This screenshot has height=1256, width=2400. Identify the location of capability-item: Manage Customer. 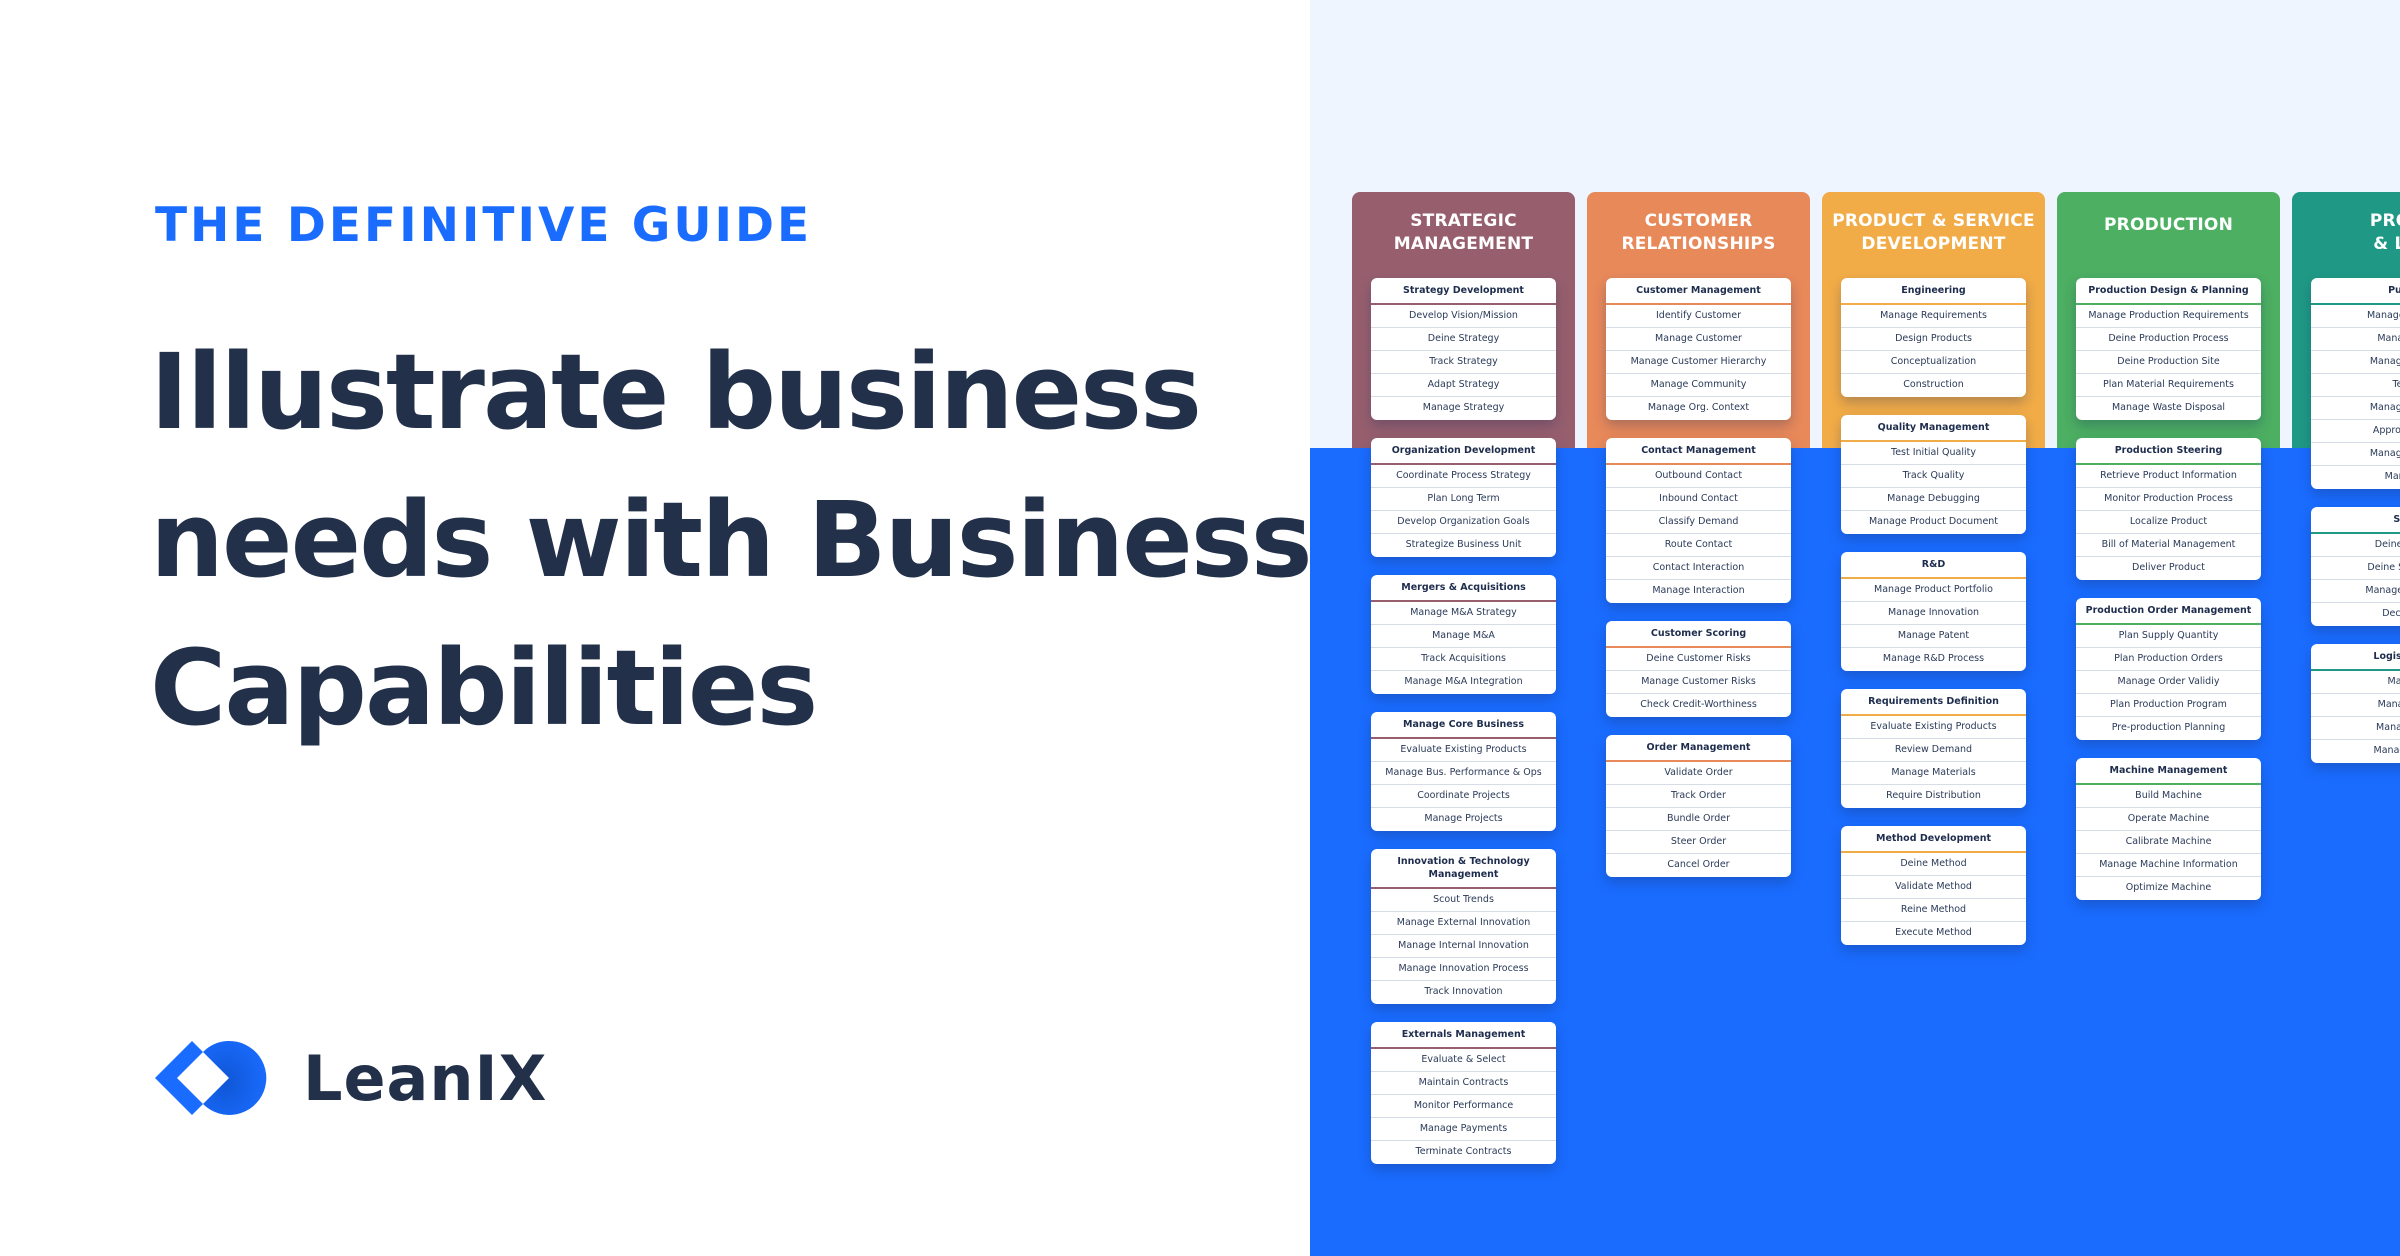
(1698, 339).